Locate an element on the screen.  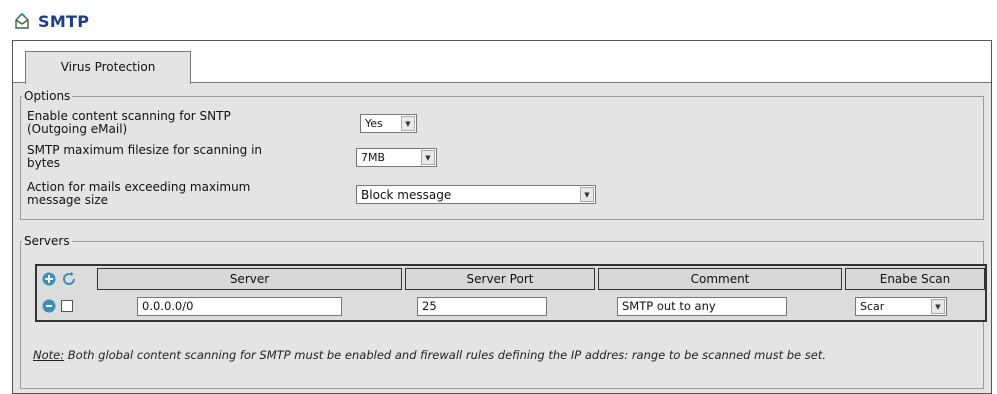
tab-strip: Virus Protection is located at coordinates (502, 62).